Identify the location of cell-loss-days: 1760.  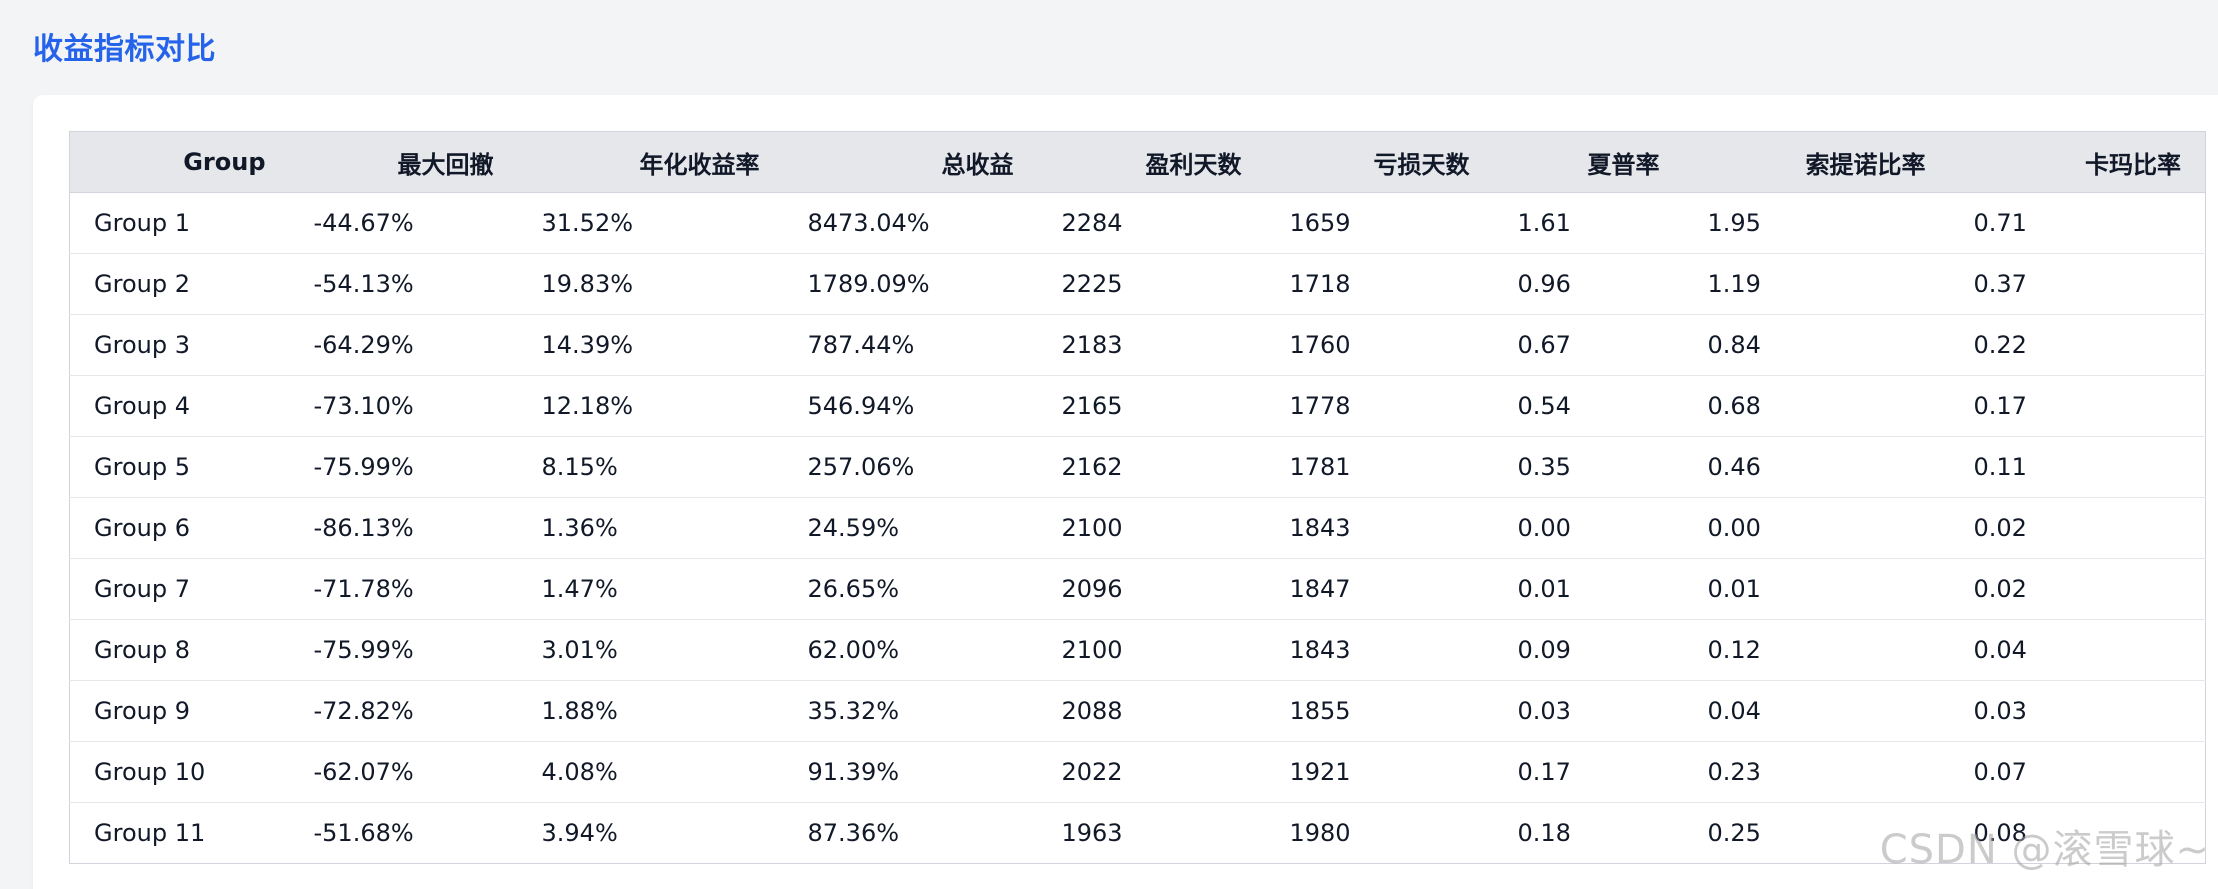
(1379, 345).